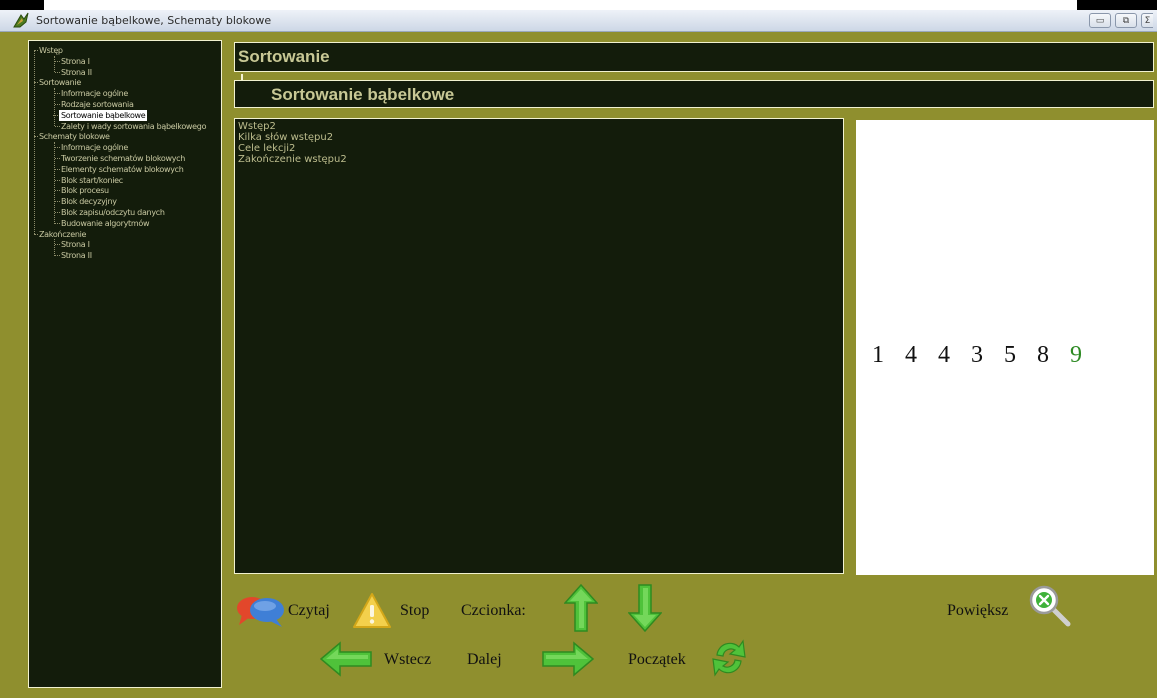 Image resolution: width=1157 pixels, height=698 pixels. I want to click on sidebar-item: Zalety i wady sortowania bąbelkowego, so click(130, 126).